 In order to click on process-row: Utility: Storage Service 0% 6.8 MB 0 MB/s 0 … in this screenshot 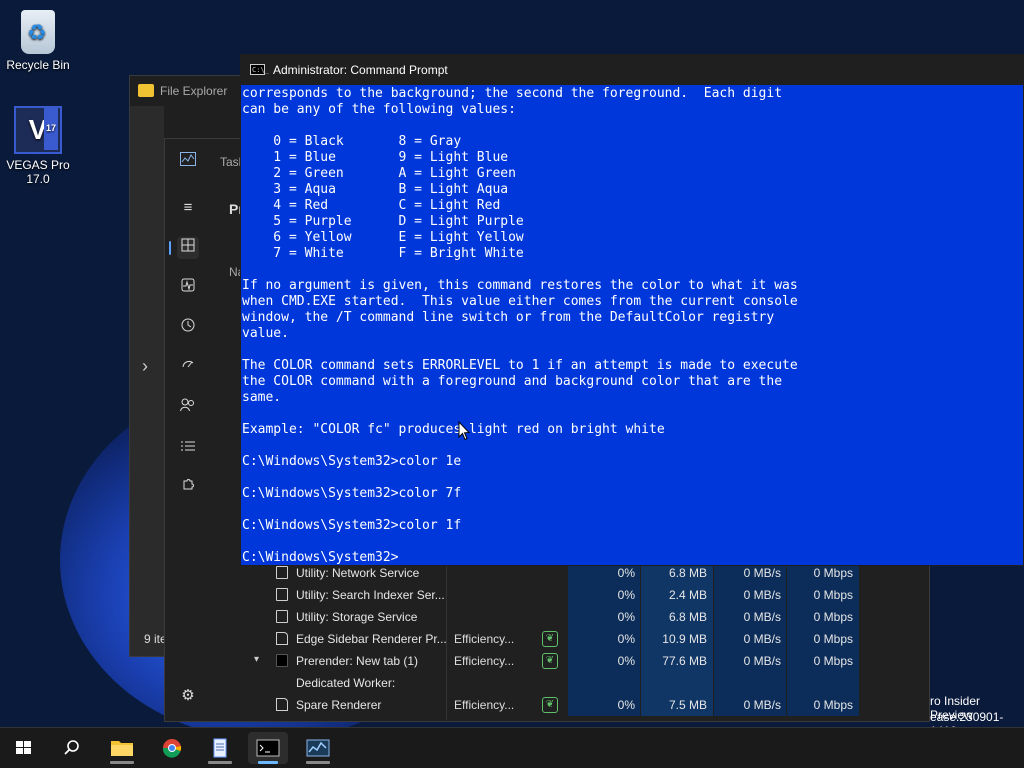, I will do `click(571, 617)`.